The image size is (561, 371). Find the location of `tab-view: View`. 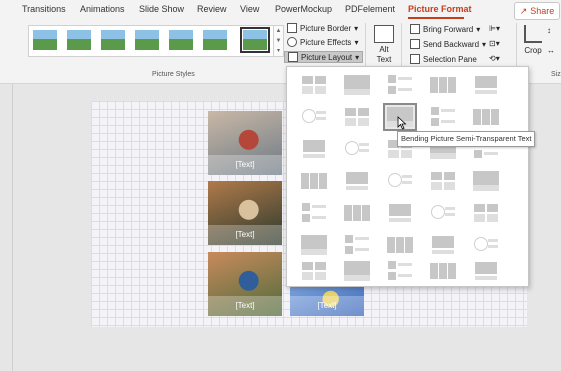

tab-view: View is located at coordinates (249, 9).